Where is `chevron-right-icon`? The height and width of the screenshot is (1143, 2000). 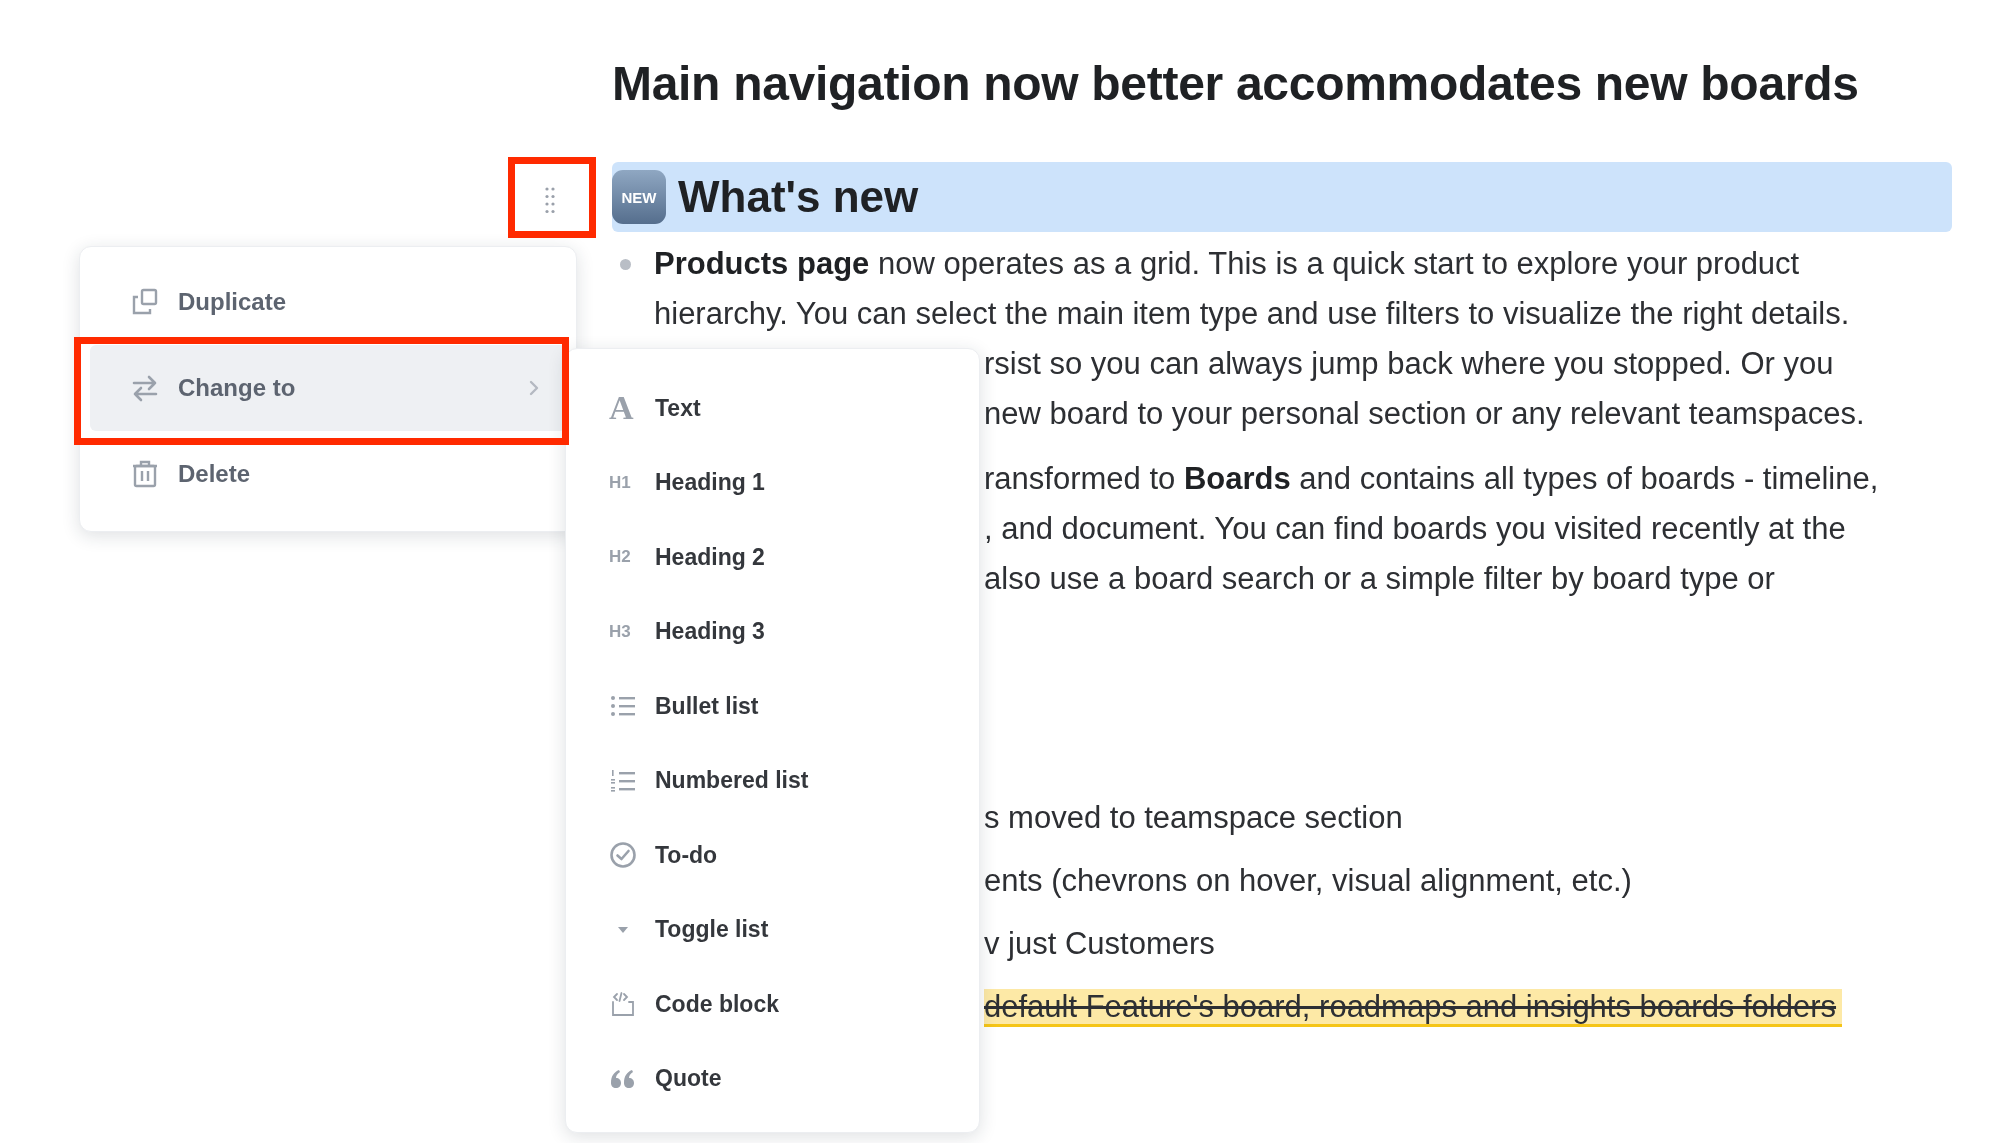 chevron-right-icon is located at coordinates (534, 388).